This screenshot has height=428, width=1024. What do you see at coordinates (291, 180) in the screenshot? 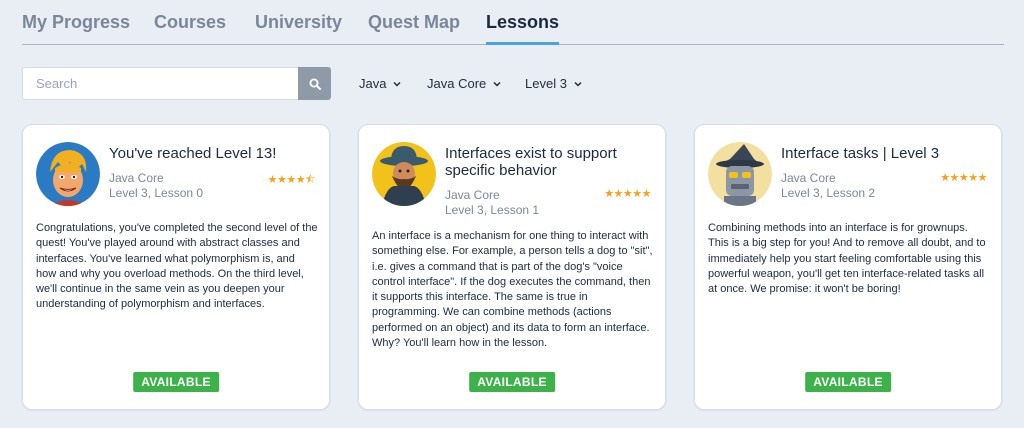
I see `star-rating-icon: ★★★★⯪` at bounding box center [291, 180].